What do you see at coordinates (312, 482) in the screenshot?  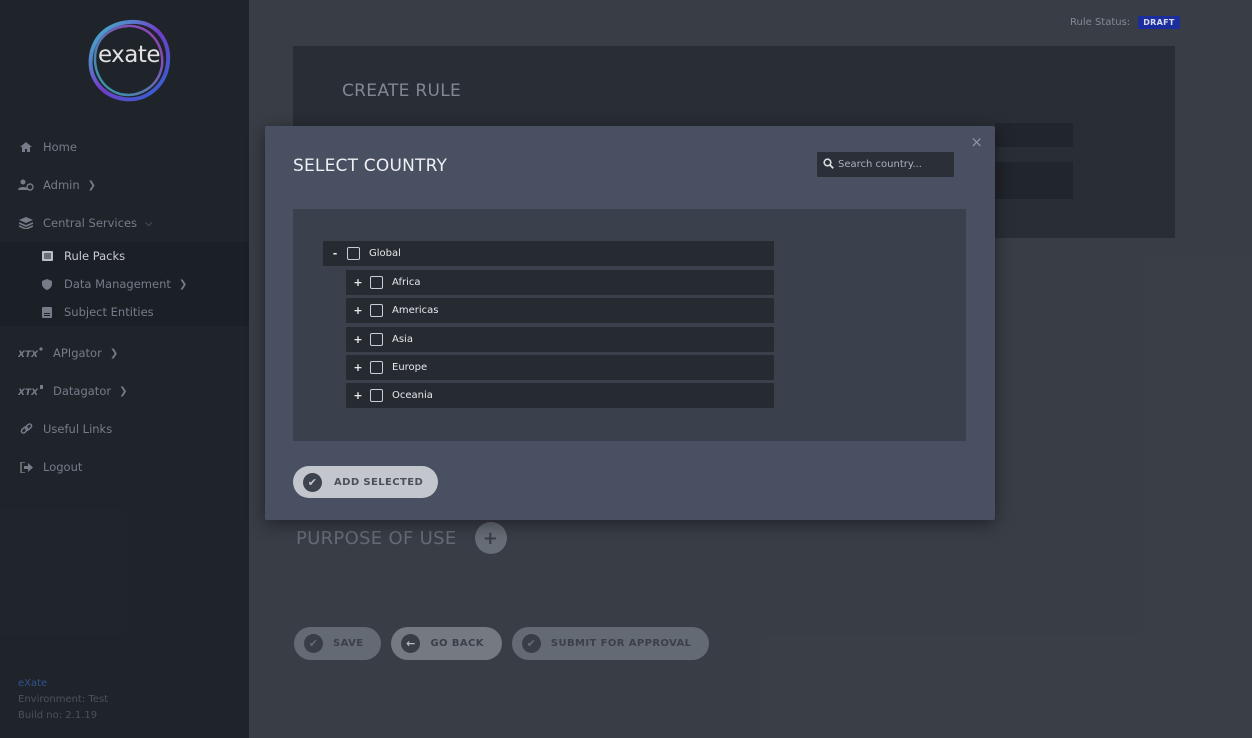 I see `check-icon: ✔` at bounding box center [312, 482].